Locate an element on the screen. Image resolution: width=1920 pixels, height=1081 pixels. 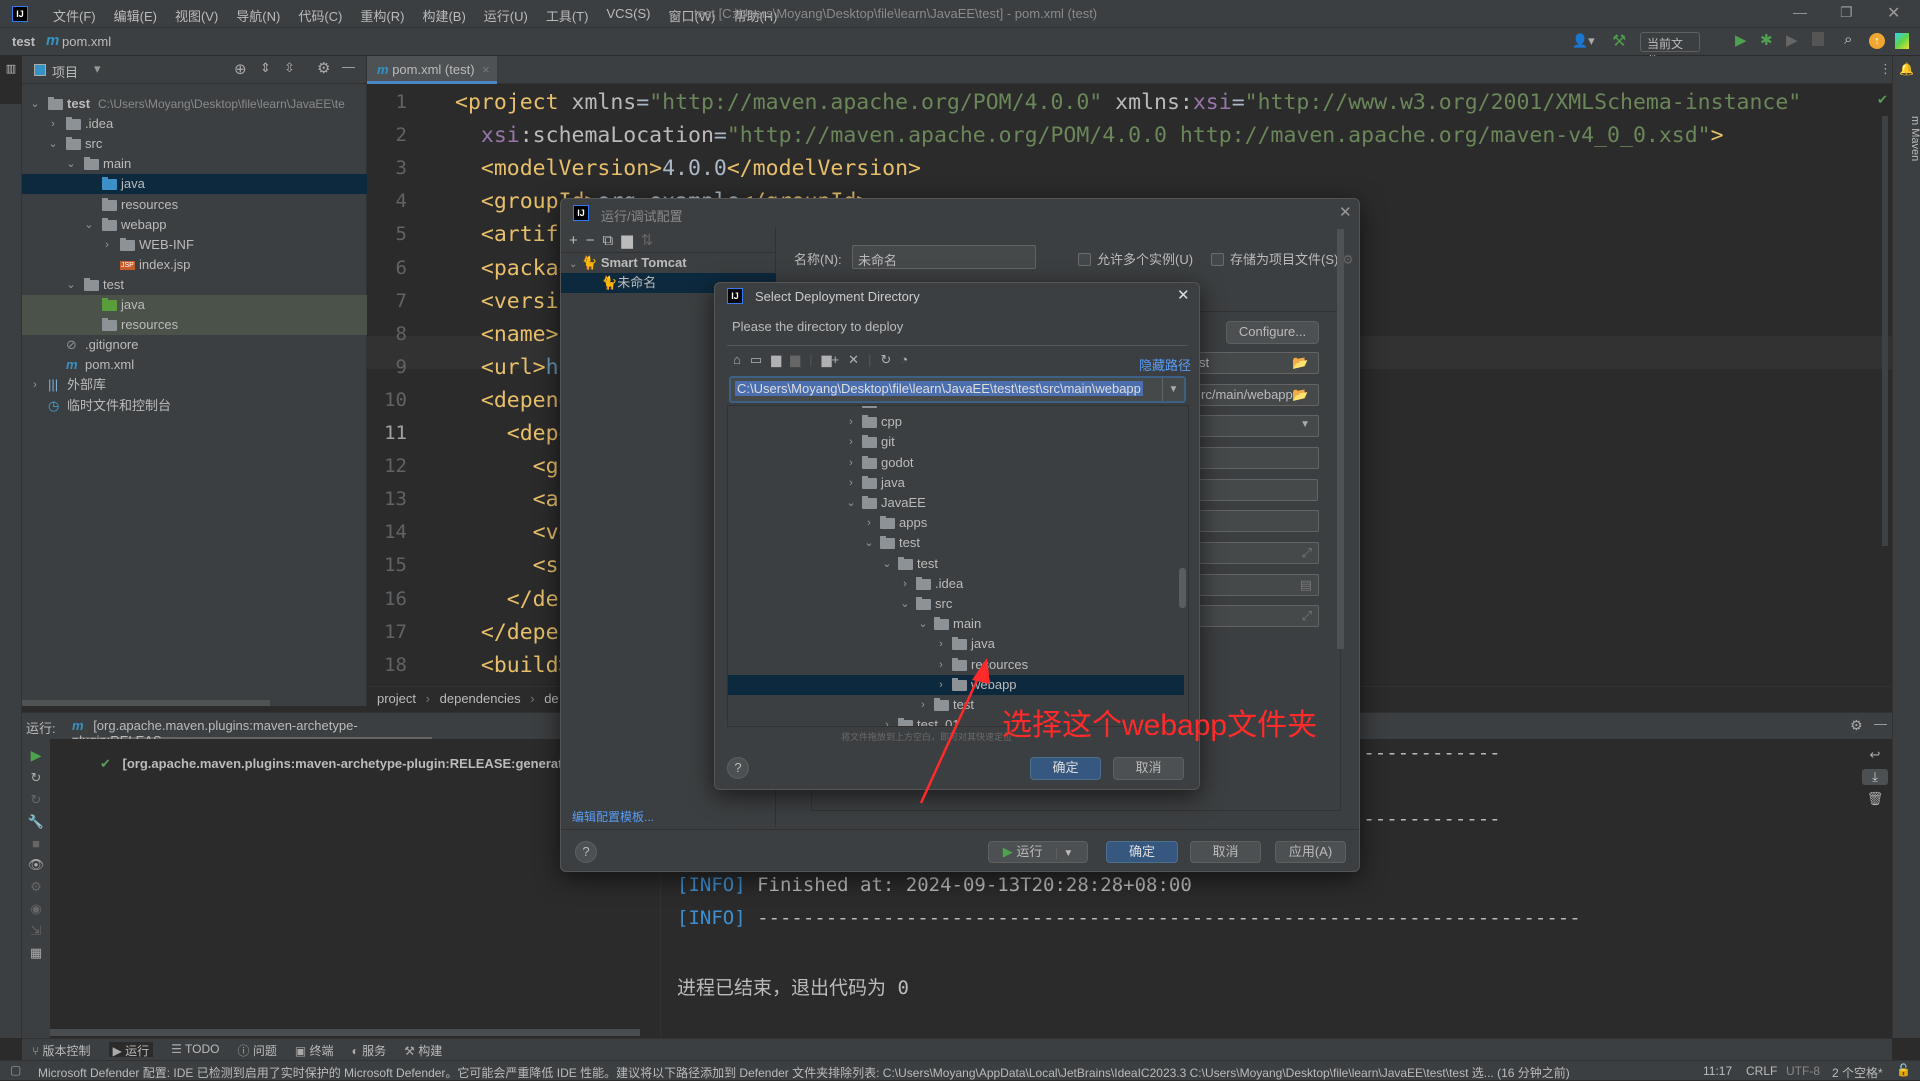
run-icon: ▶ is located at coordinates (1741, 40).